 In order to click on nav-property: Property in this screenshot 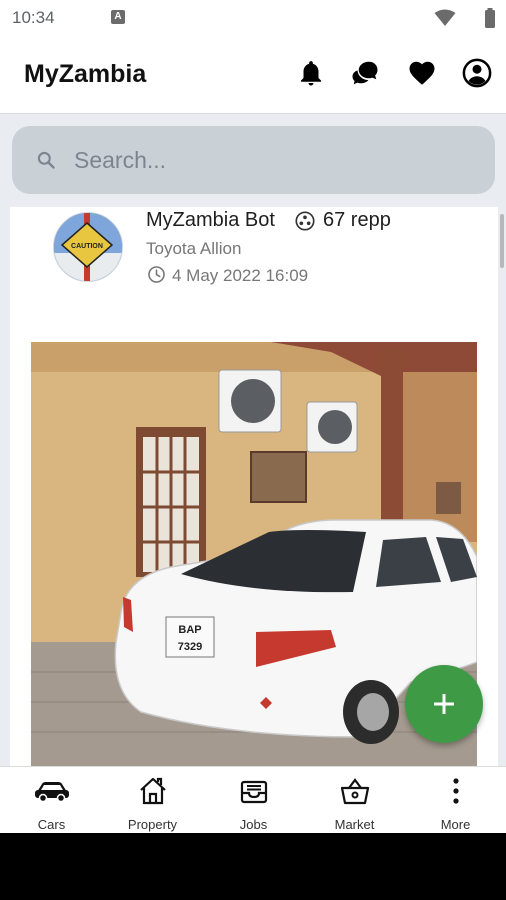, I will do `click(152, 800)`.